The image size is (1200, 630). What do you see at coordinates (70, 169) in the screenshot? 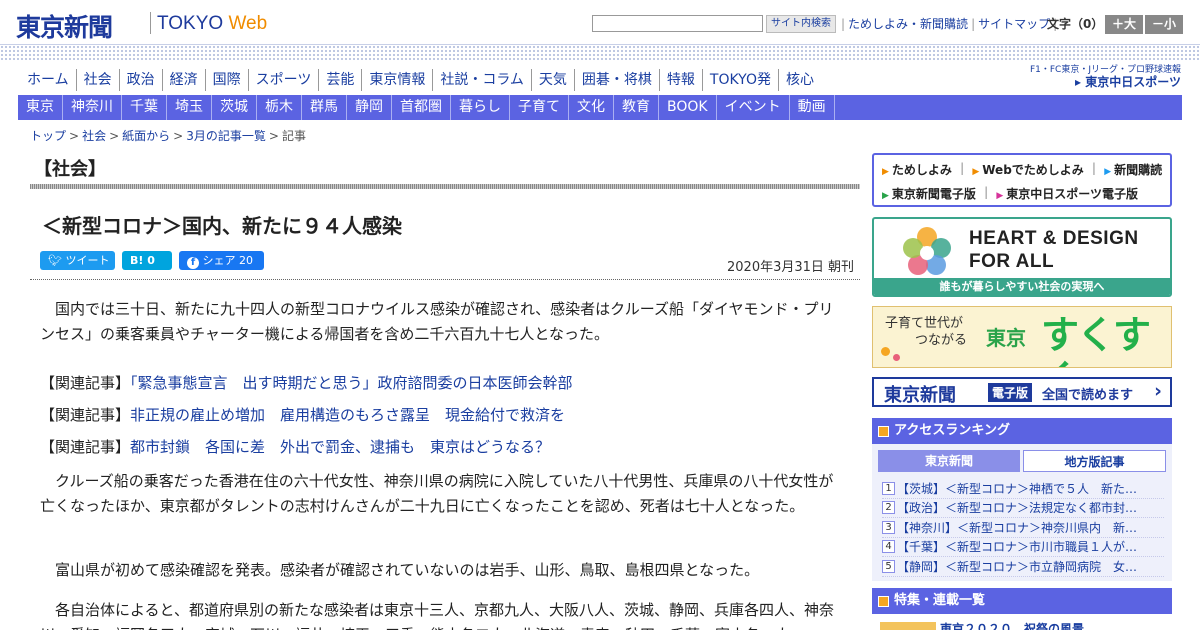
I see `section-label: 【社会】` at bounding box center [70, 169].